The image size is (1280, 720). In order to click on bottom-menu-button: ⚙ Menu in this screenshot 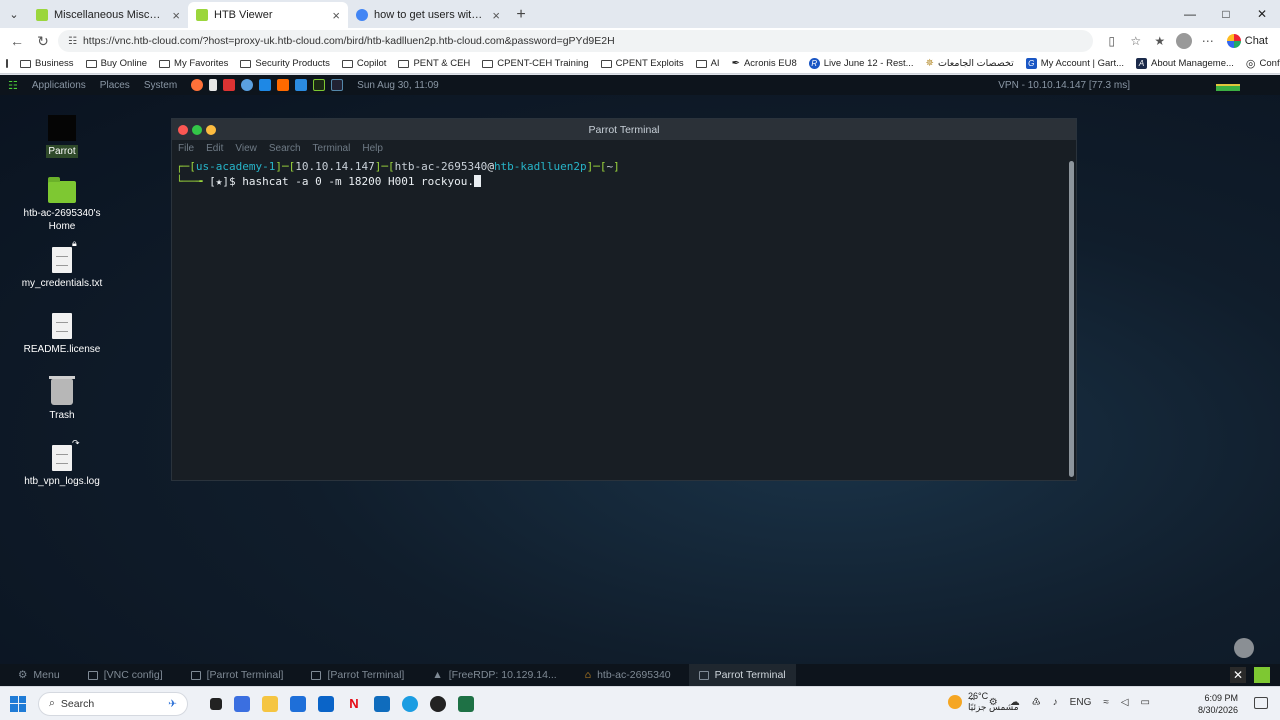, I will do `click(39, 675)`.